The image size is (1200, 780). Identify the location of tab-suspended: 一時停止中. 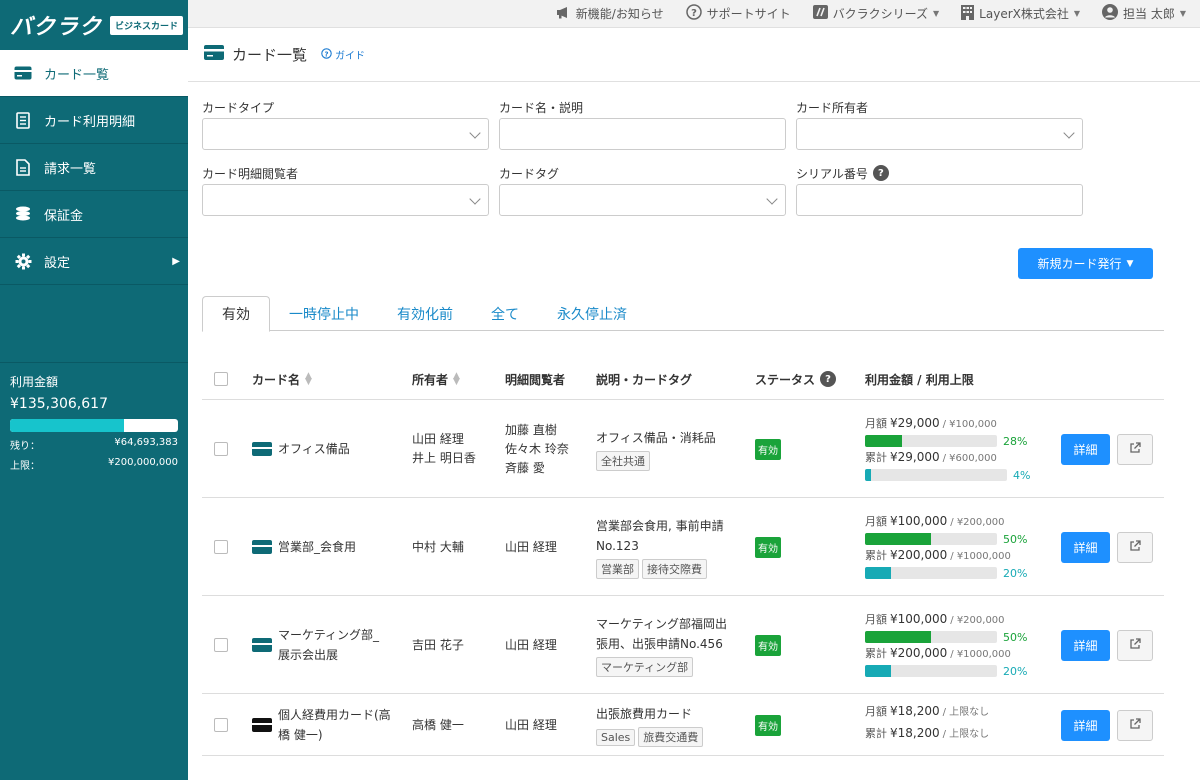
(324, 313).